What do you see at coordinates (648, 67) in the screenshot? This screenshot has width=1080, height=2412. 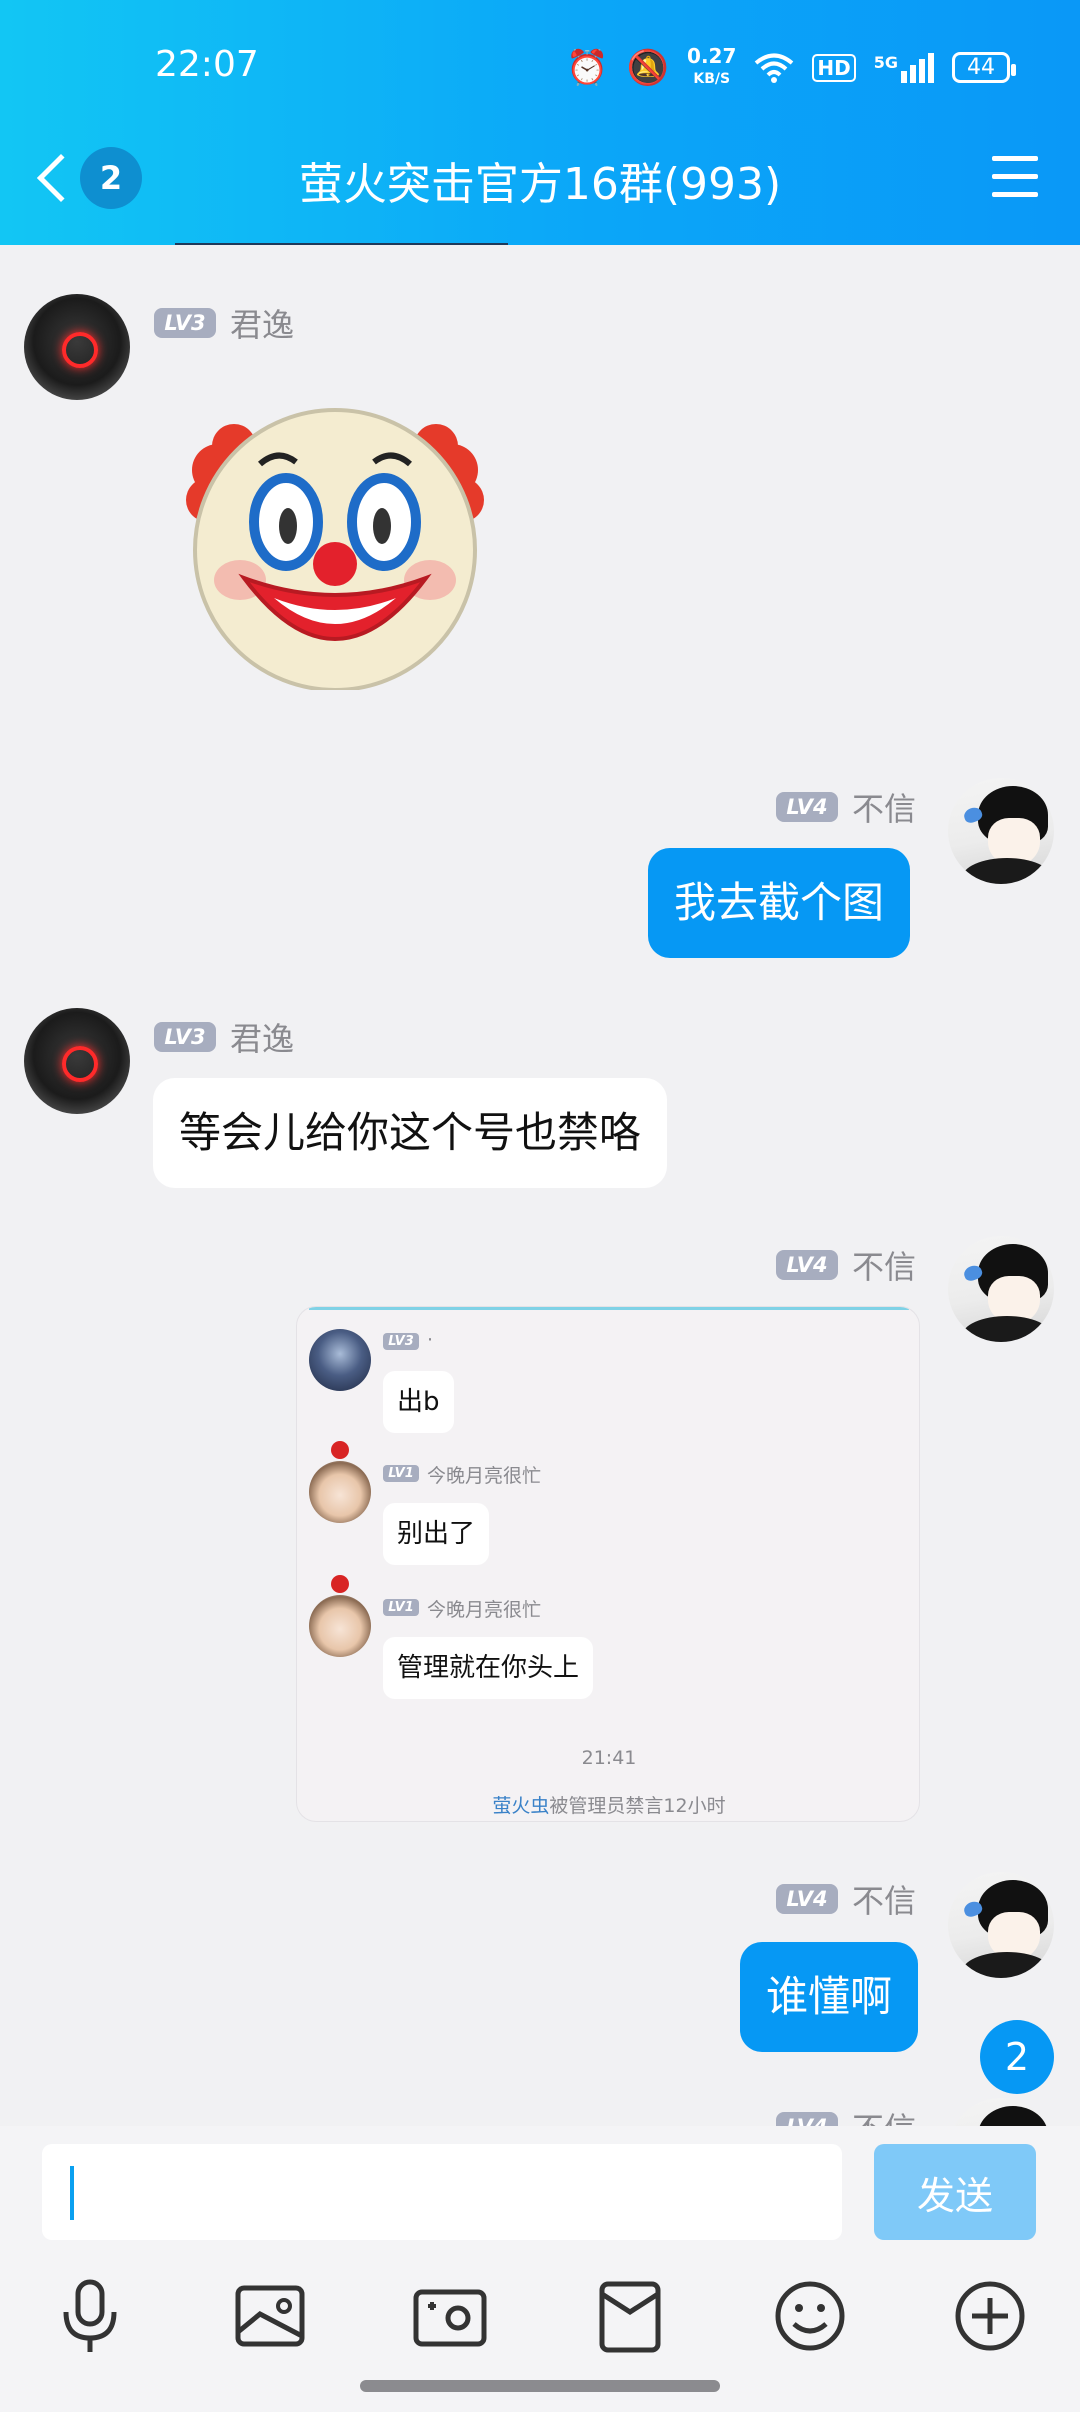 I see `mute-bell-icon: 🔕` at bounding box center [648, 67].